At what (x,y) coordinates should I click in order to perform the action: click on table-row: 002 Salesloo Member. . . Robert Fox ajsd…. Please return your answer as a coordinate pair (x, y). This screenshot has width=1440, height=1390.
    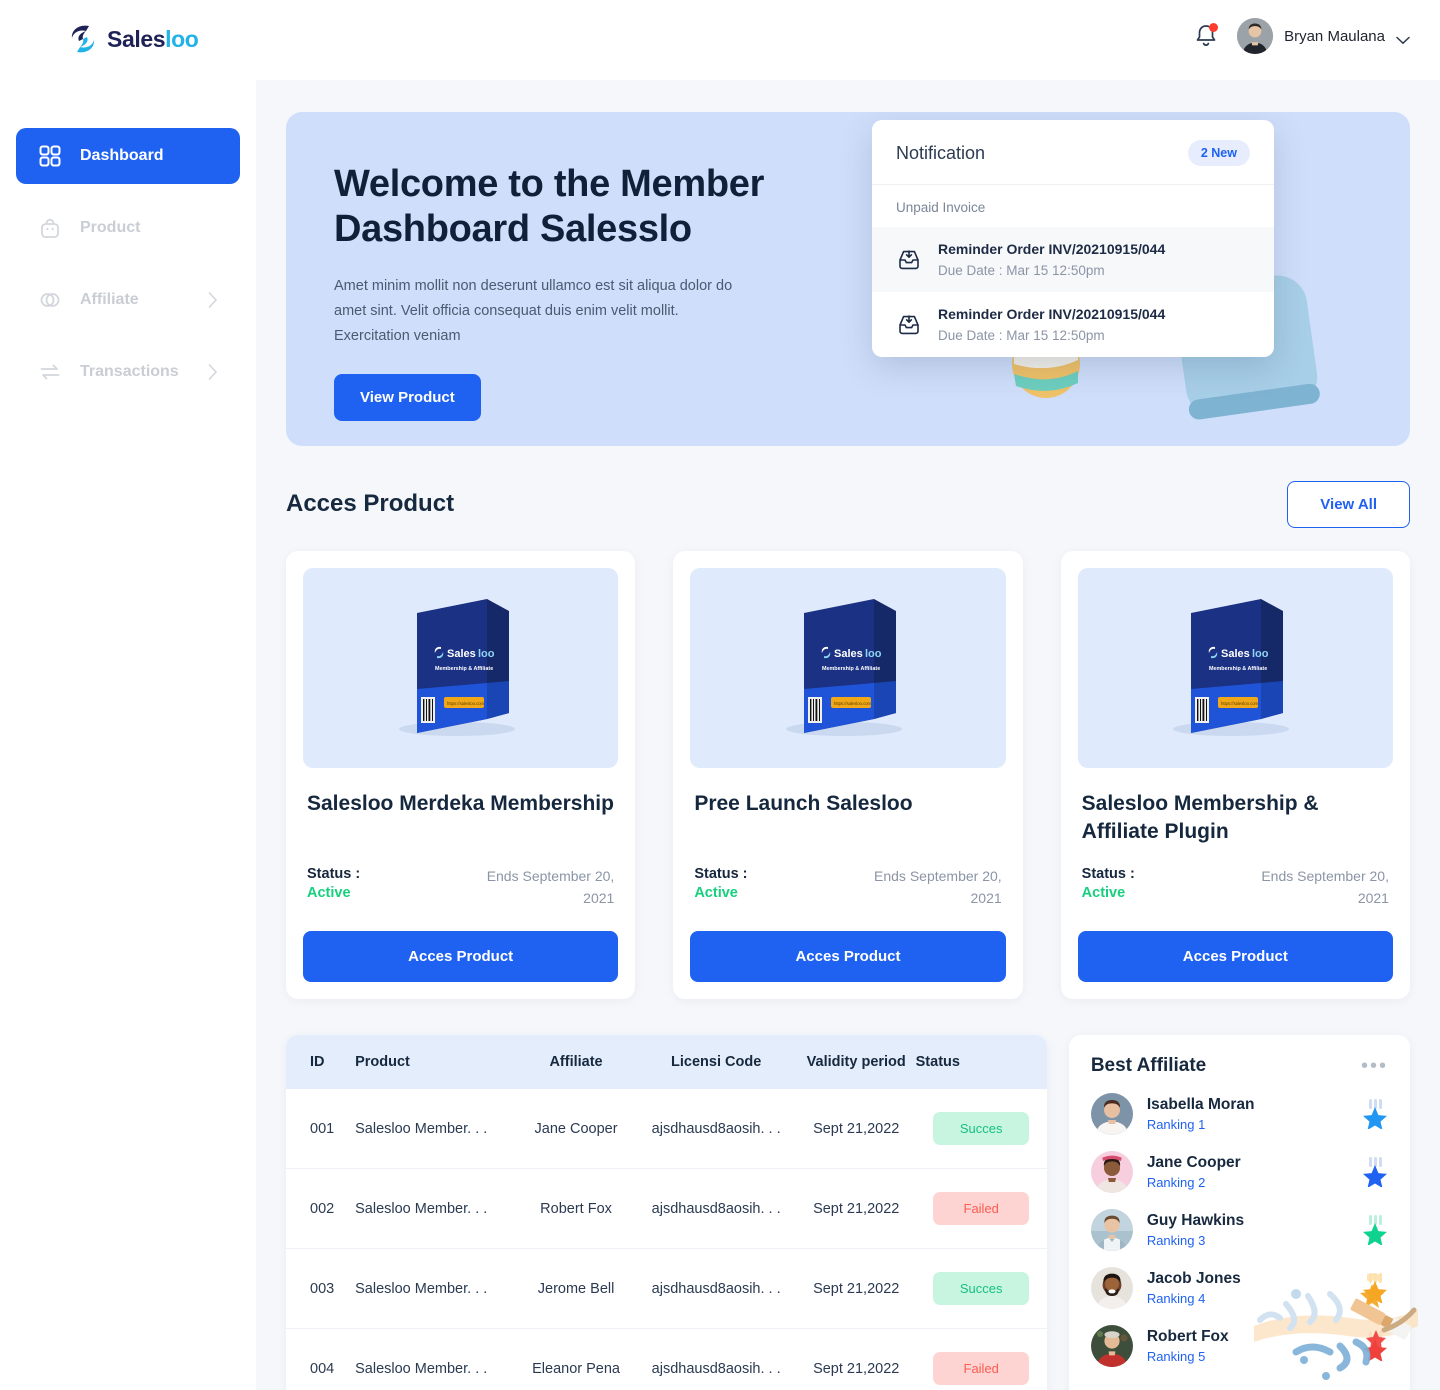
    Looking at the image, I should click on (666, 1209).